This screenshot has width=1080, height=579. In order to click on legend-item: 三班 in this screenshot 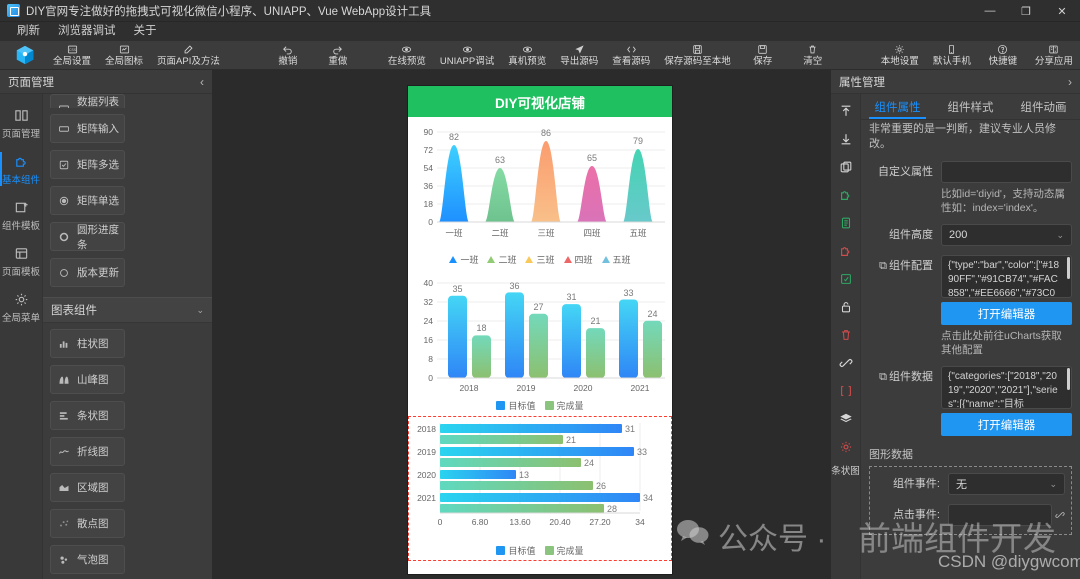, I will do `click(540, 259)`.